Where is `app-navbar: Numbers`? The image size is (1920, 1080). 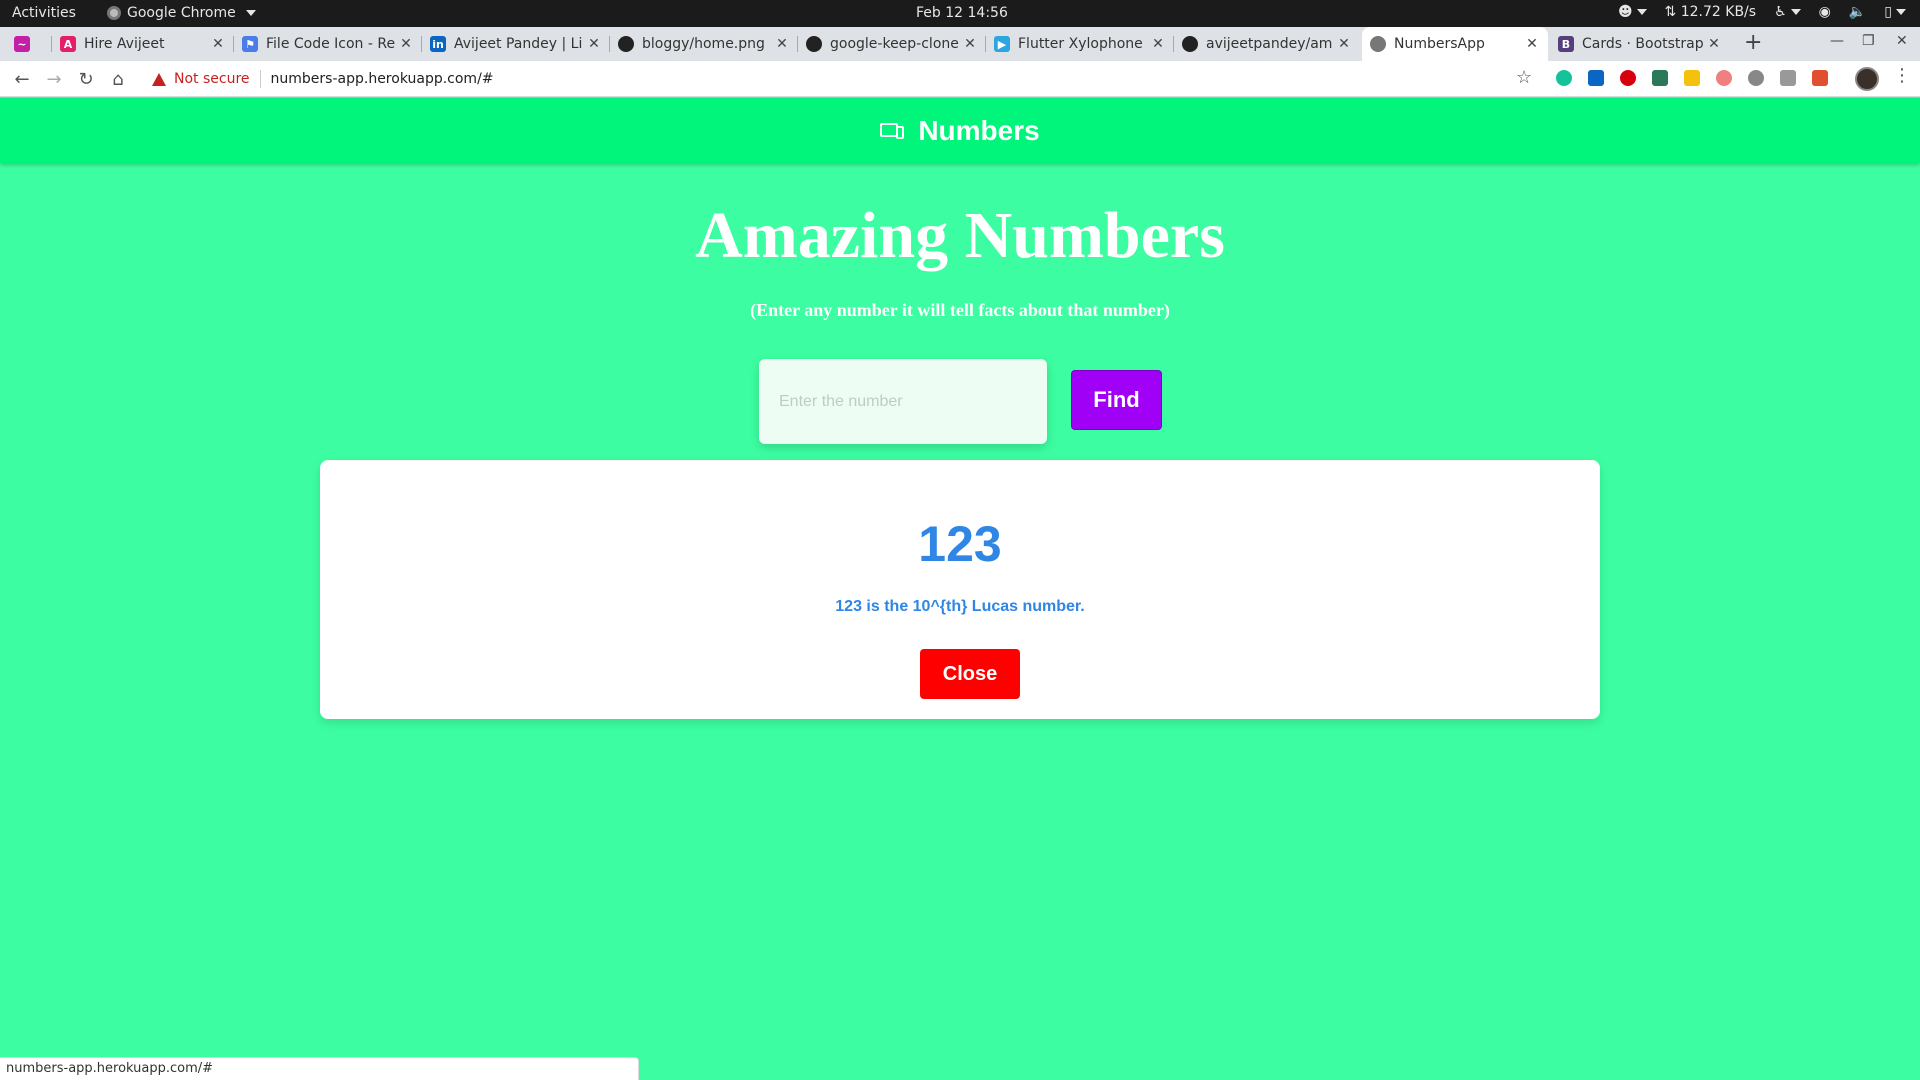
app-navbar: Numbers is located at coordinates (960, 130).